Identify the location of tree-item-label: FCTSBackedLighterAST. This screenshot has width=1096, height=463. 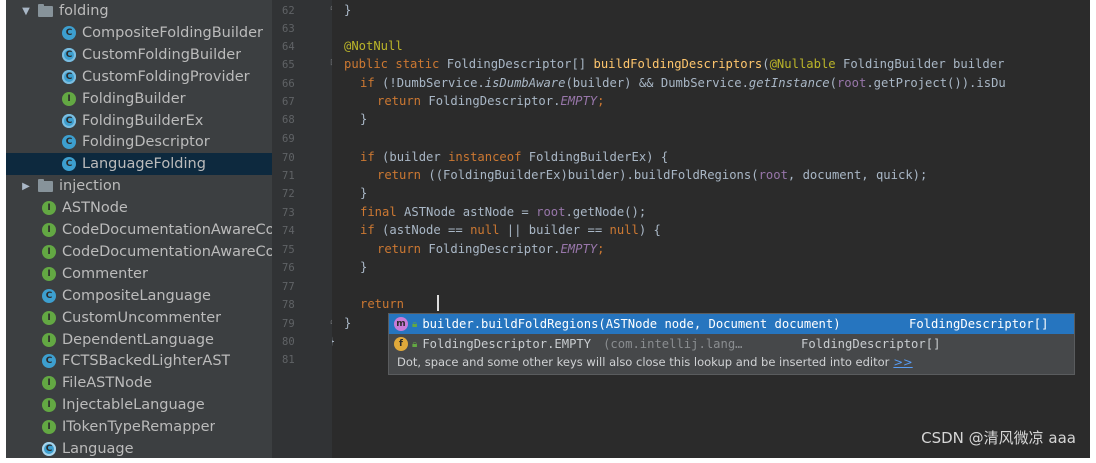
(146, 361).